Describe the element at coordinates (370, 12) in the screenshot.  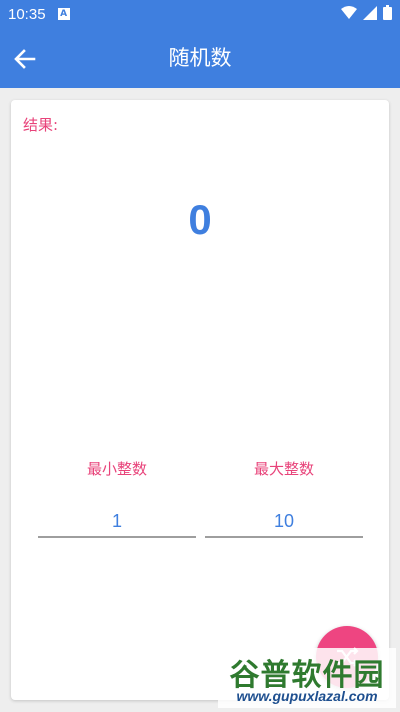
I see `signal-icon` at that location.